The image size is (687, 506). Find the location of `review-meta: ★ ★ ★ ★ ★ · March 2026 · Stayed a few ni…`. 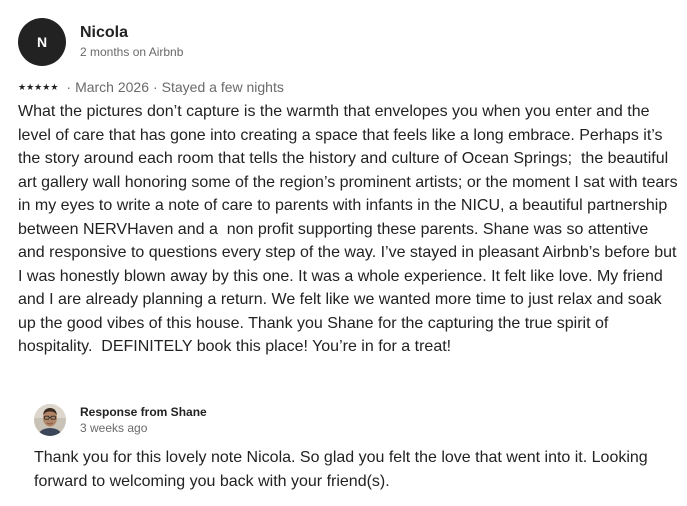

review-meta: ★ ★ ★ ★ ★ · March 2026 · Stayed a few ni… is located at coordinates (348, 87).